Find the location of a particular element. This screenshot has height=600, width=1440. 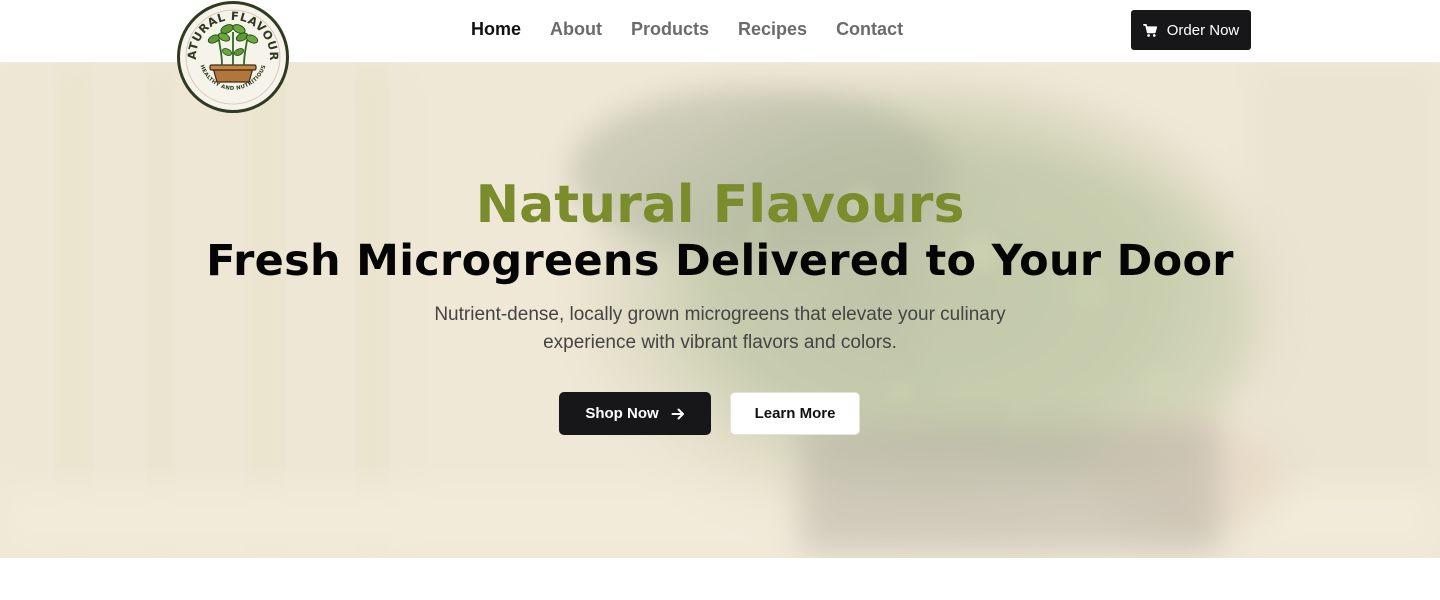

arrow-right-icon is located at coordinates (677, 413).